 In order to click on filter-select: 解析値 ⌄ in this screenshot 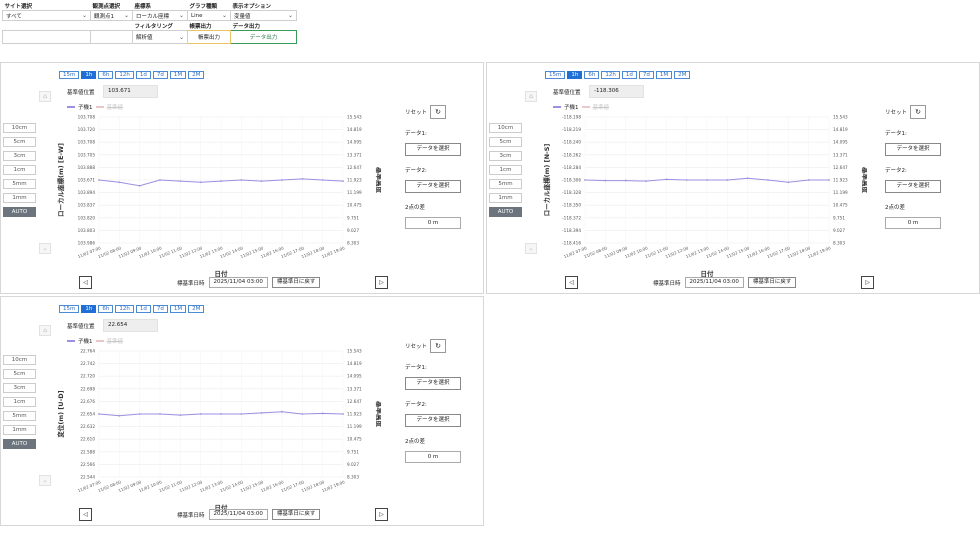, I will do `click(160, 37)`.